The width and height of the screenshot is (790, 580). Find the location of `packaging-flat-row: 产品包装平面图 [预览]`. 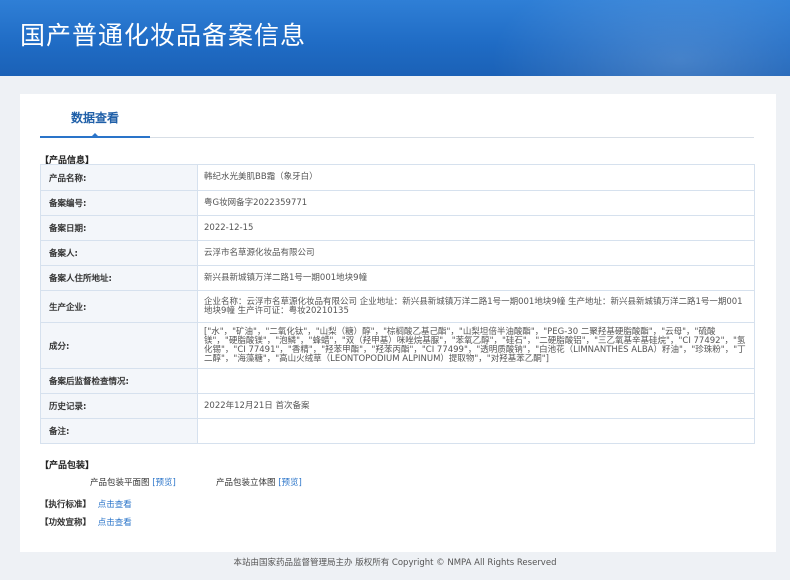

packaging-flat-row: 产品包装平面图 [预览] is located at coordinates (133, 482).